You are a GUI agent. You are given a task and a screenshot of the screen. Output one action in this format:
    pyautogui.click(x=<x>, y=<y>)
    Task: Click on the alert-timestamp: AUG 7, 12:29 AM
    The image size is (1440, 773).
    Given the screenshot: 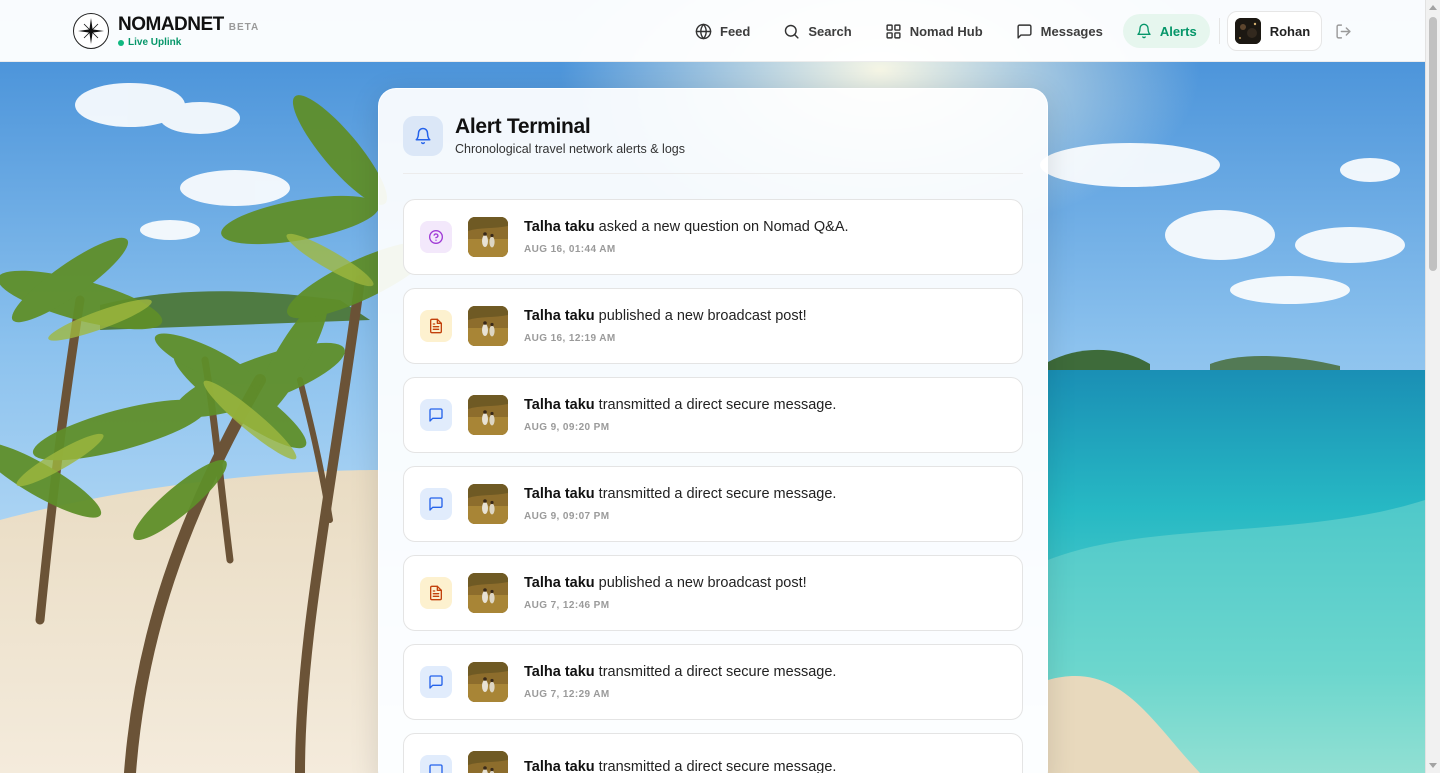 What is the action you would take?
    pyautogui.click(x=567, y=694)
    